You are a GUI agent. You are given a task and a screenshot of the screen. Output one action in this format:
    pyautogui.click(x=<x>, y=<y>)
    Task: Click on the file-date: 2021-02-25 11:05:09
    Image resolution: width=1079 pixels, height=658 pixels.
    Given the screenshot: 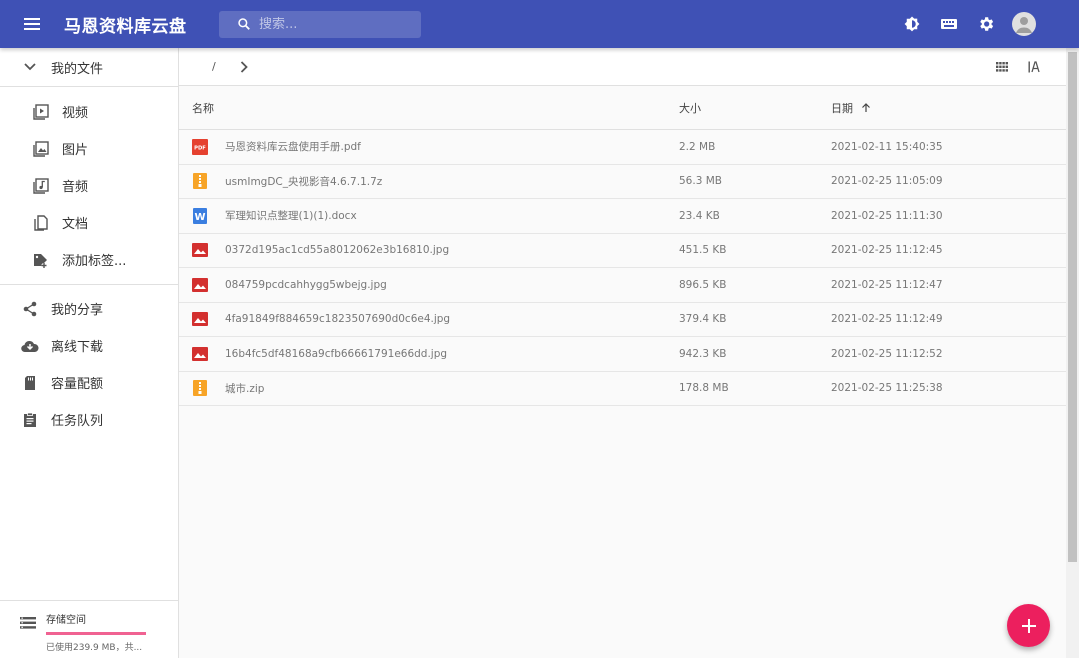 What is the action you would take?
    pyautogui.click(x=887, y=181)
    